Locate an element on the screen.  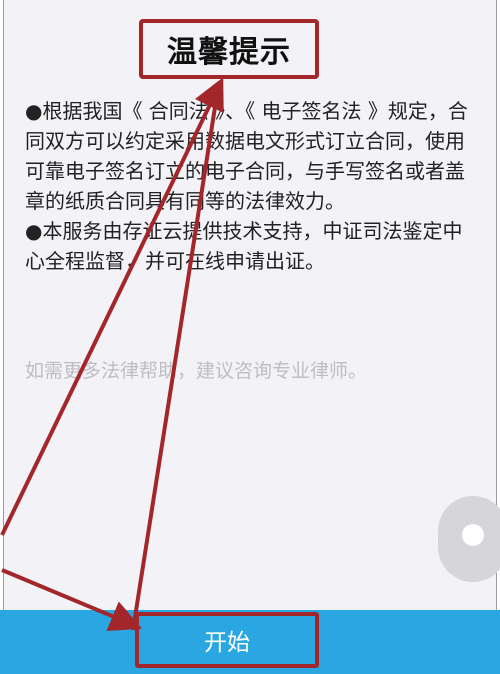
start-button: 开始 is located at coordinates (227, 640).